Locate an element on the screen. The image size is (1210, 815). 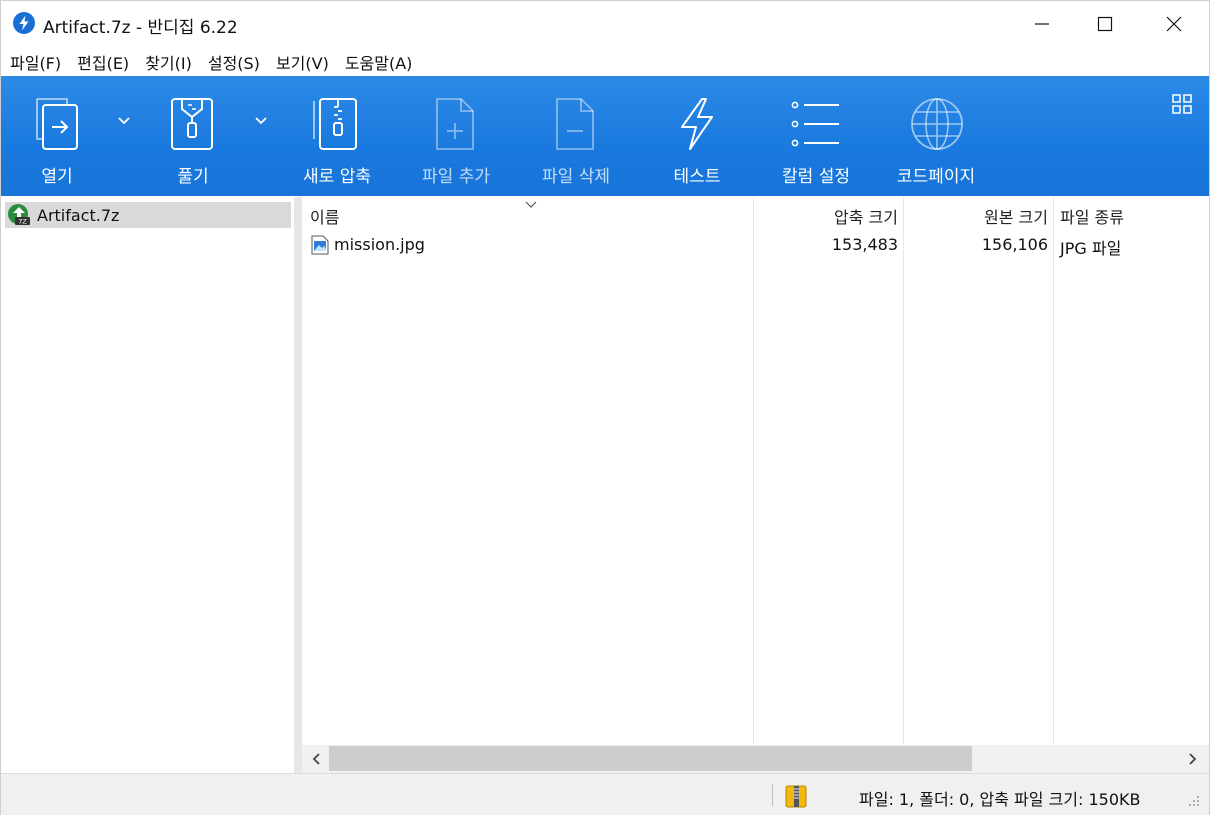
title-bar: Artifact.7z - 반디집 6.22 is located at coordinates (605, 24).